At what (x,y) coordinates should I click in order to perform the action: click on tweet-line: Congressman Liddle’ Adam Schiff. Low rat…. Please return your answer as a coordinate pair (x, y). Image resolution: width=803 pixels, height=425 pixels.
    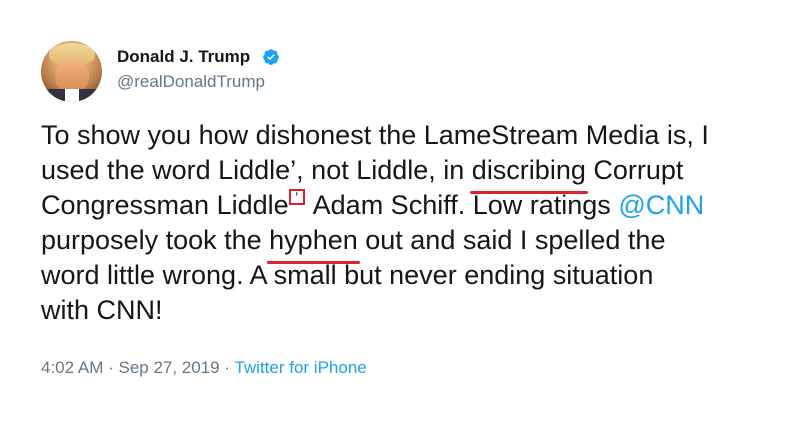
    Looking at the image, I should click on (401, 205).